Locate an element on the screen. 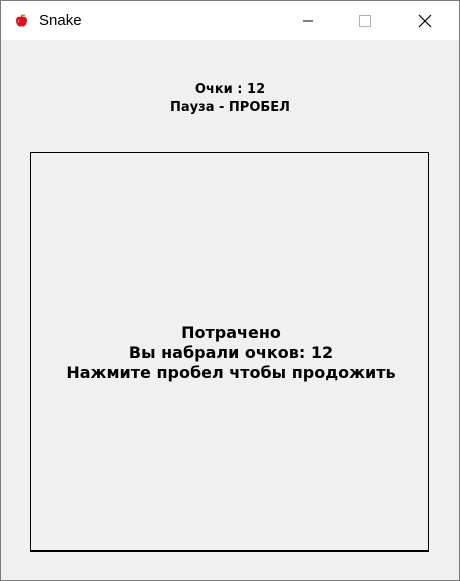  maximize-icon is located at coordinates (365, 20).